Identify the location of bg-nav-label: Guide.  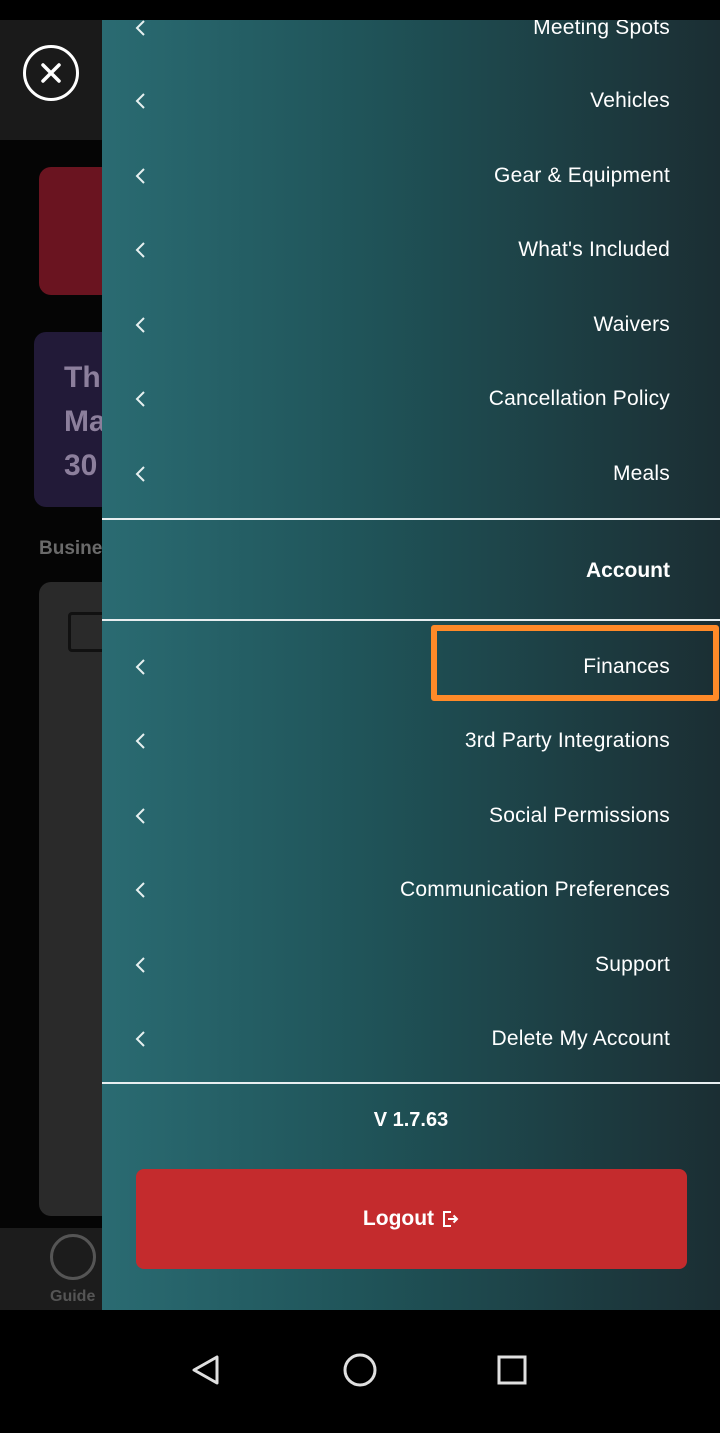
(73, 1296).